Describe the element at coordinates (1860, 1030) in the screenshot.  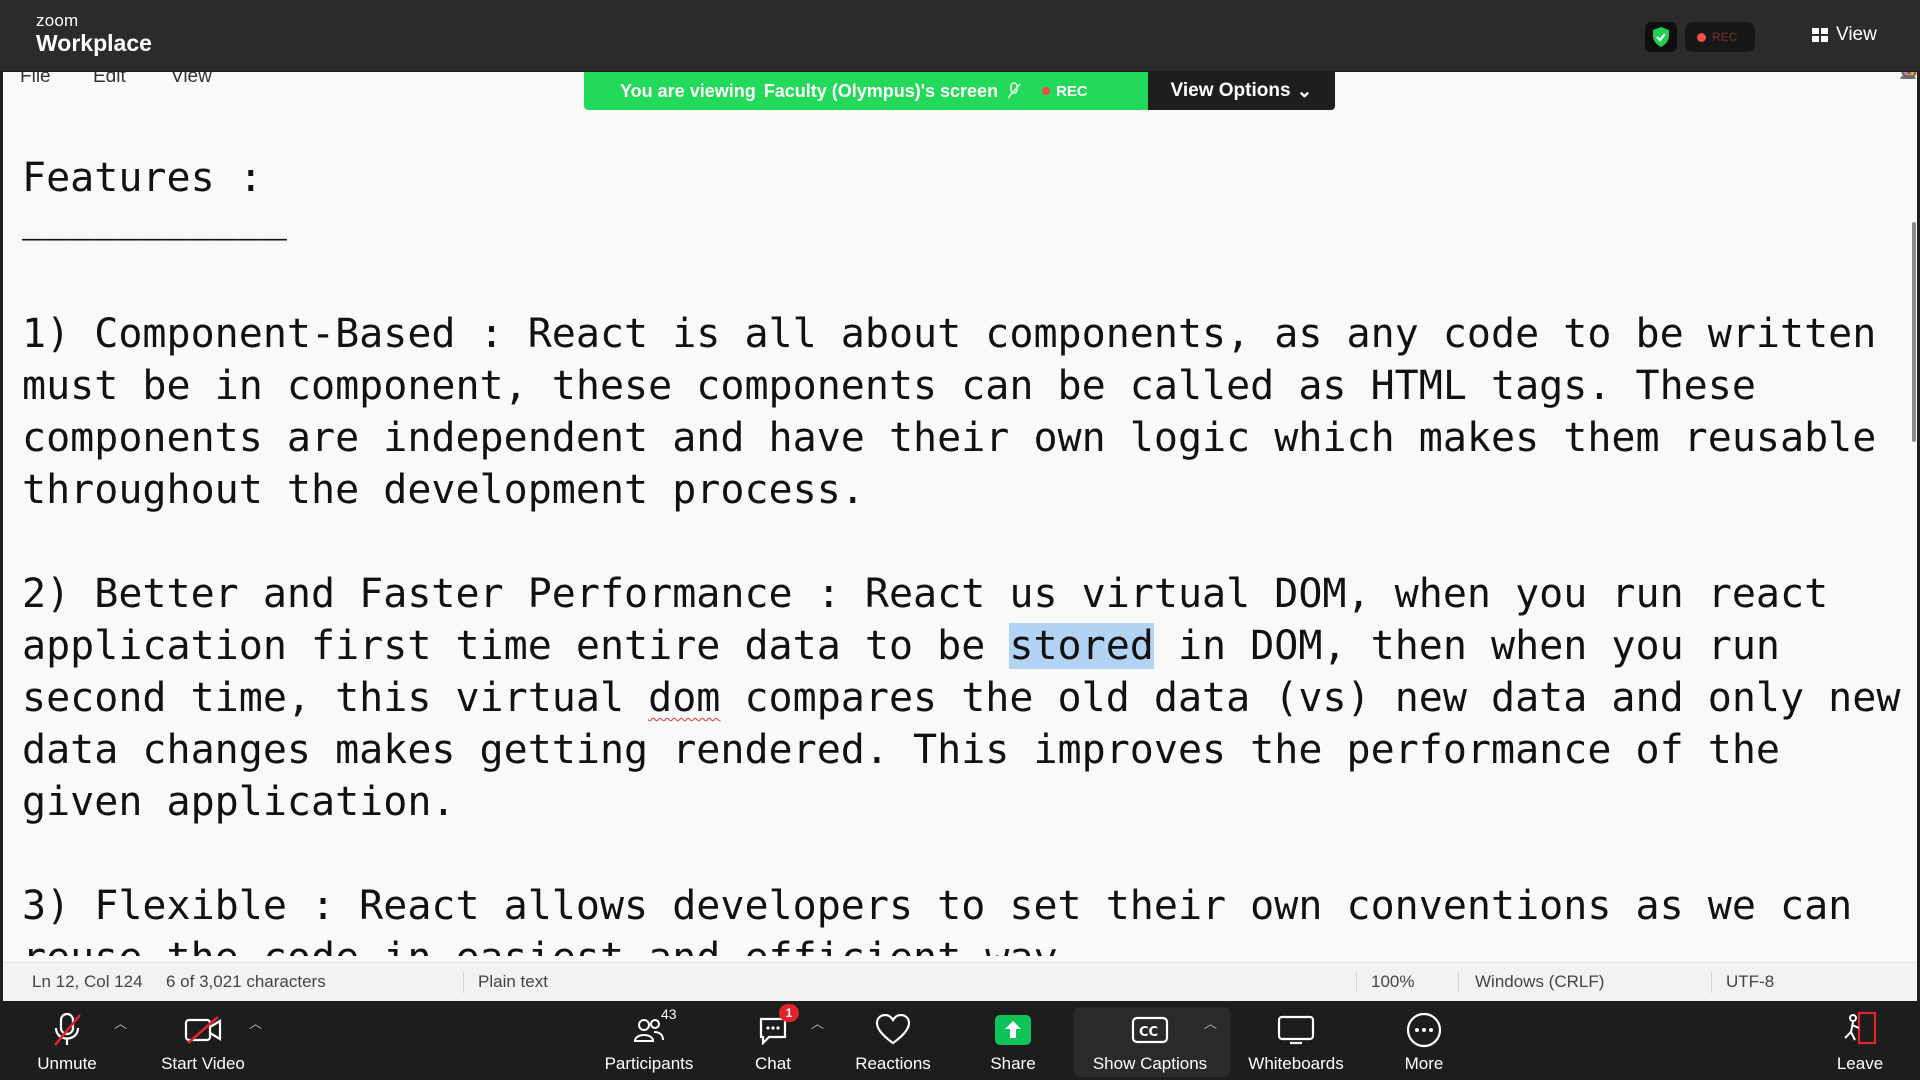
I see `leave-door-icon` at that location.